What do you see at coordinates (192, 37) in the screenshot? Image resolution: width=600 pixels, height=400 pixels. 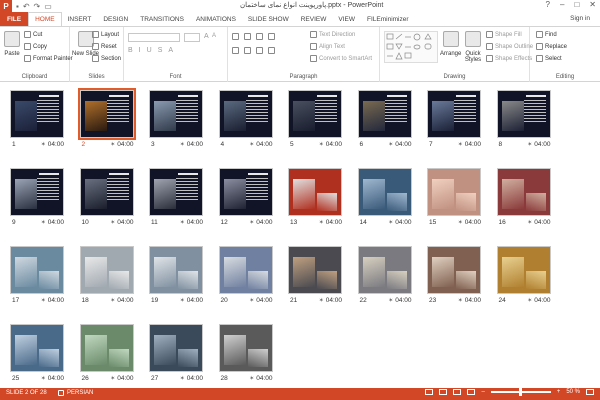 I see `font-size-dropdown` at bounding box center [192, 37].